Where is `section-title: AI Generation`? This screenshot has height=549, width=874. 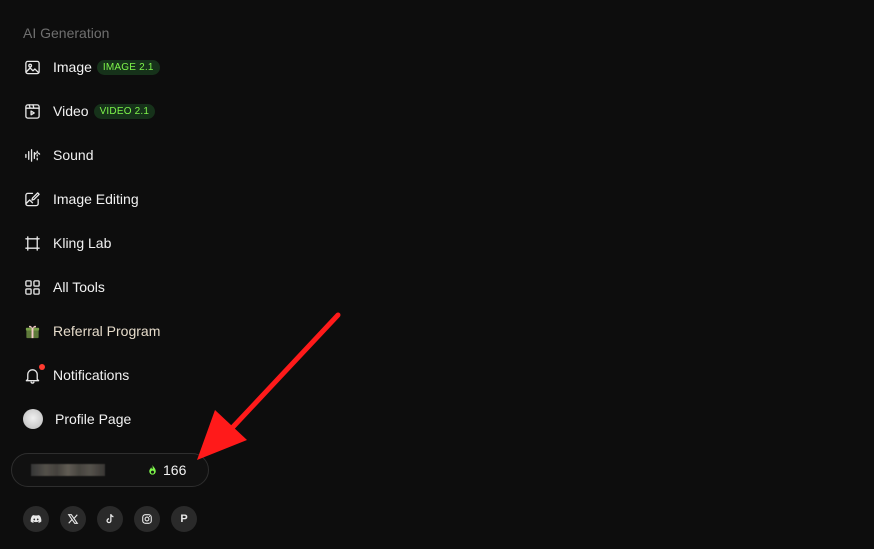 section-title: AI Generation is located at coordinates (66, 33).